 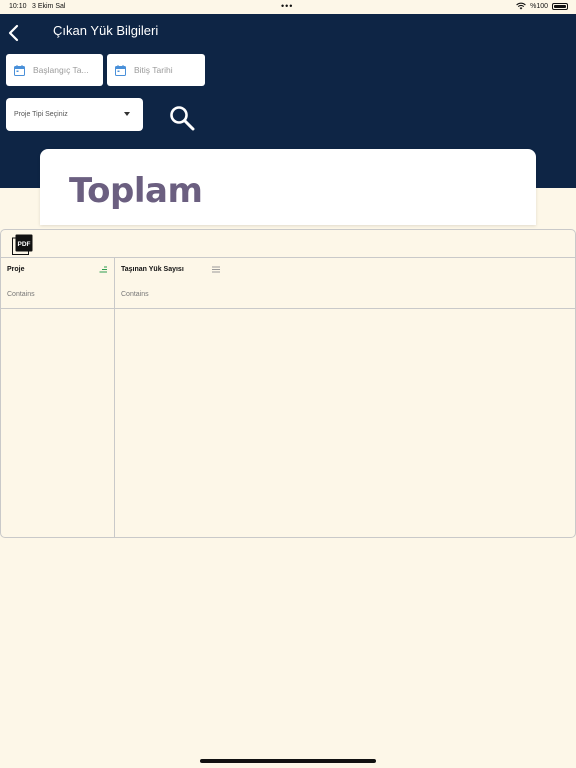 I want to click on menu-icon, so click(x=216, y=269).